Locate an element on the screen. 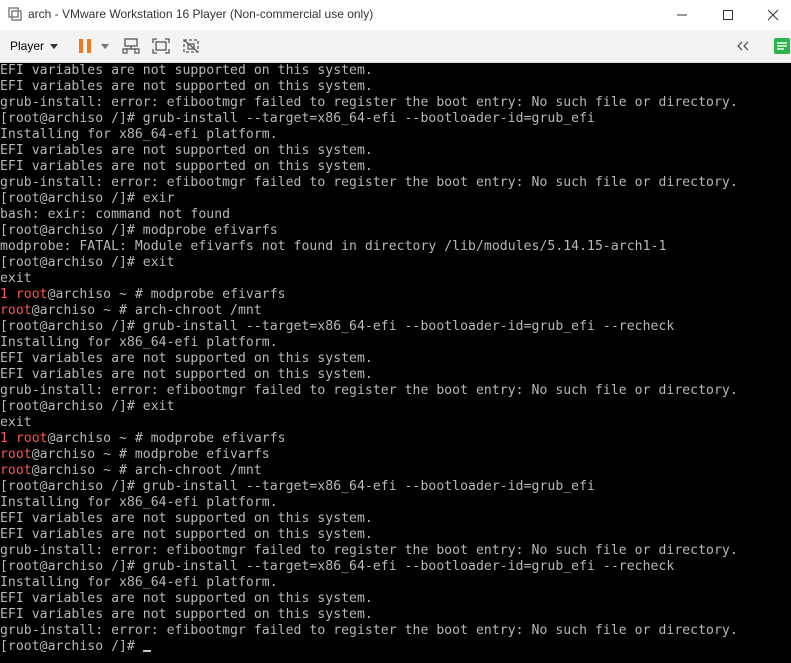 This screenshot has width=791, height=663. player-menu-button: Player is located at coordinates (34, 46).